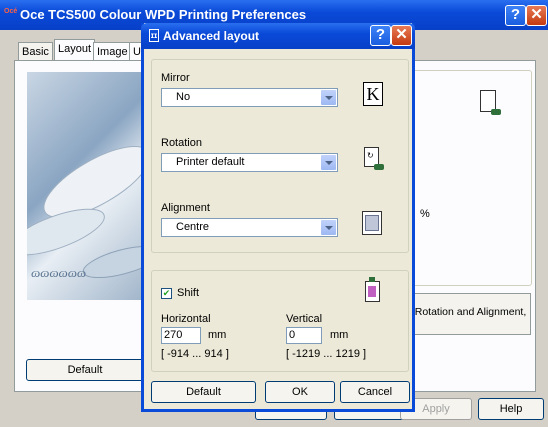 Image resolution: width=548 pixels, height=427 pixels. I want to click on vertical-range: [ -1219 ... 1219 ], so click(326, 354).